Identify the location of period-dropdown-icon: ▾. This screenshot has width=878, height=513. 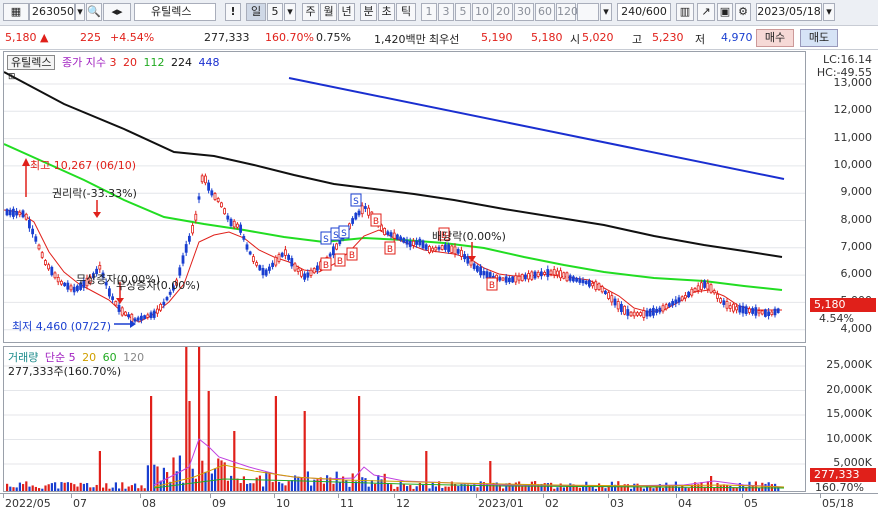
(290, 12).